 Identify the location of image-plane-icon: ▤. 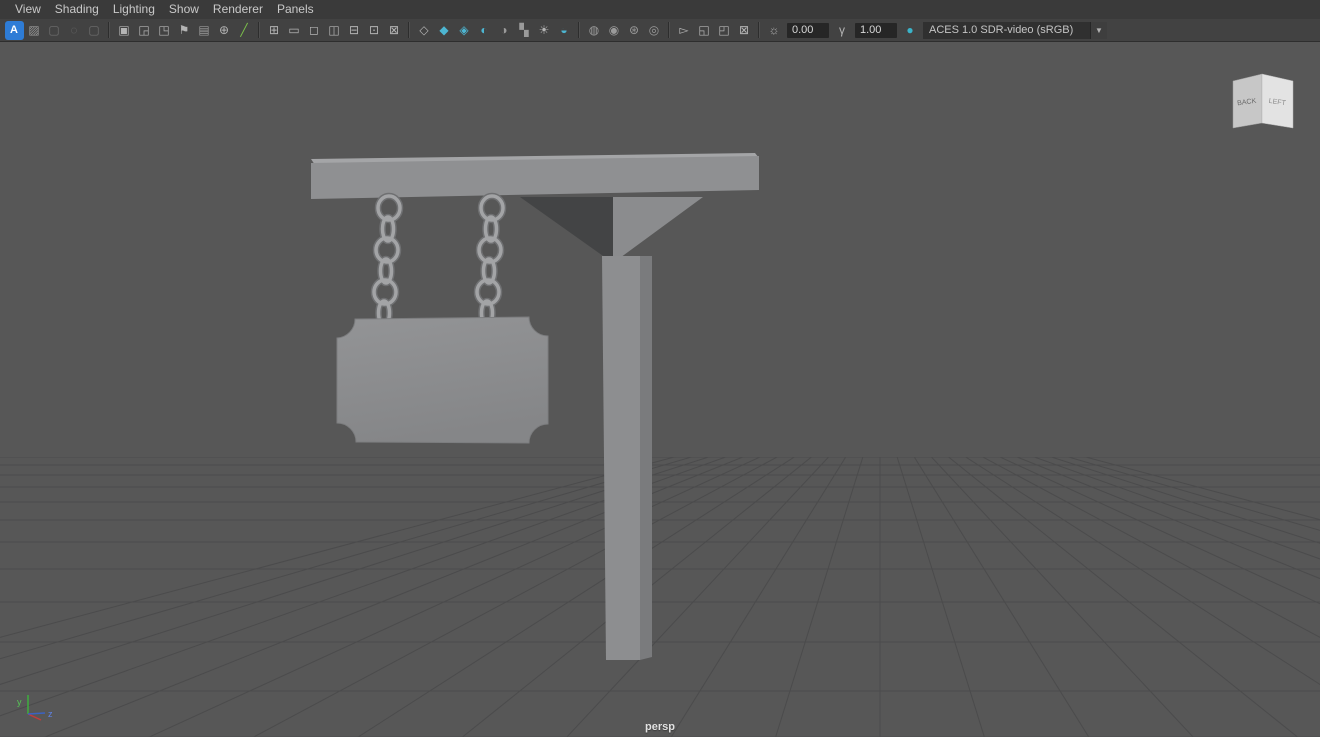
(204, 30).